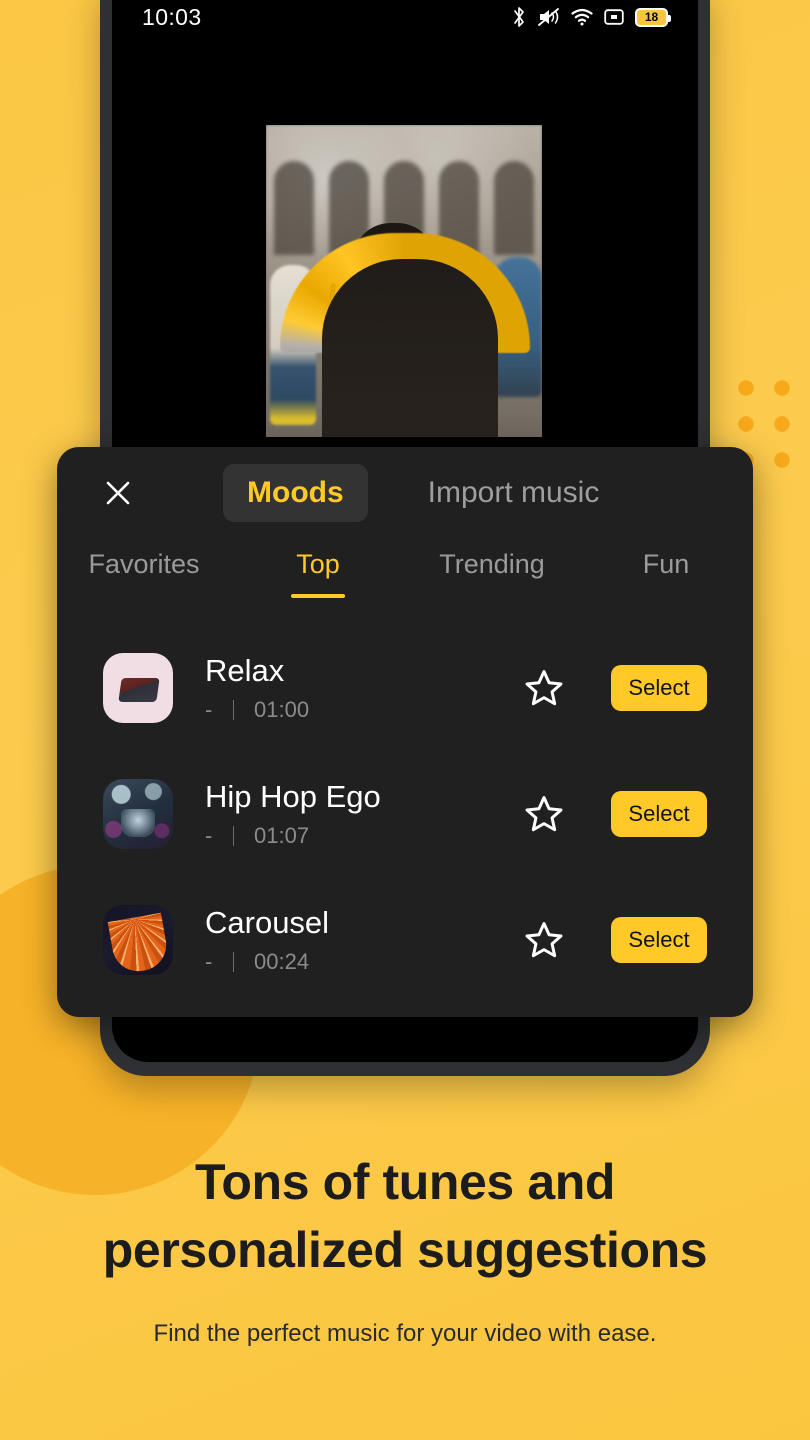 Image resolution: width=810 pixels, height=1440 pixels. I want to click on promo-headline-line1: Tons of tunes and, so click(405, 1182).